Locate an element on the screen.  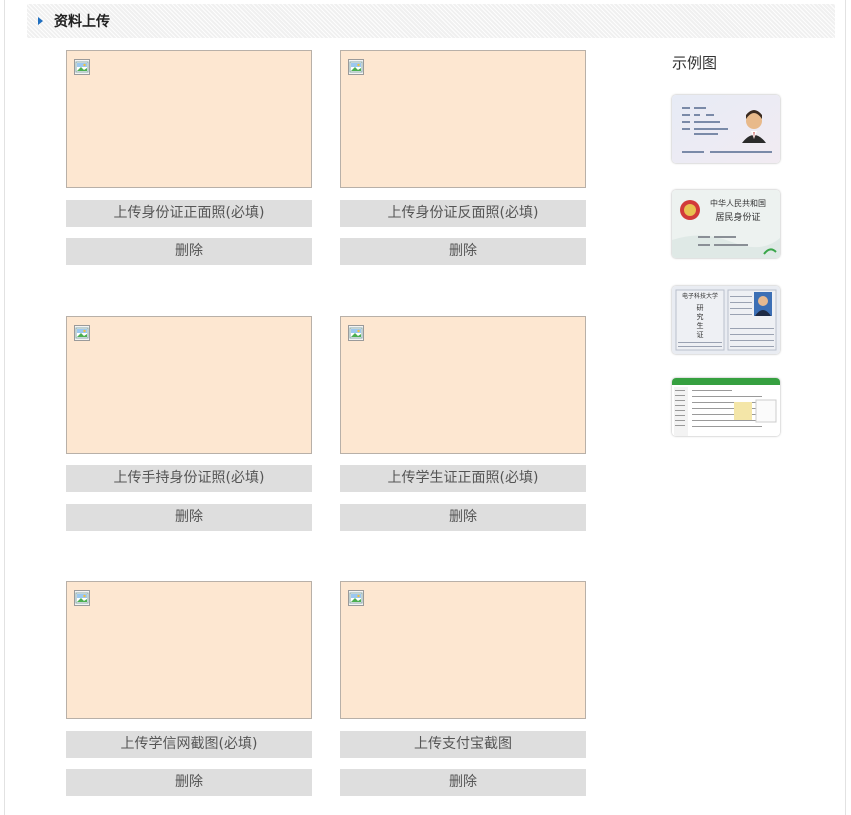
upload-alipay-screenshot-button: 上传支付宝截图 is located at coordinates (463, 744).